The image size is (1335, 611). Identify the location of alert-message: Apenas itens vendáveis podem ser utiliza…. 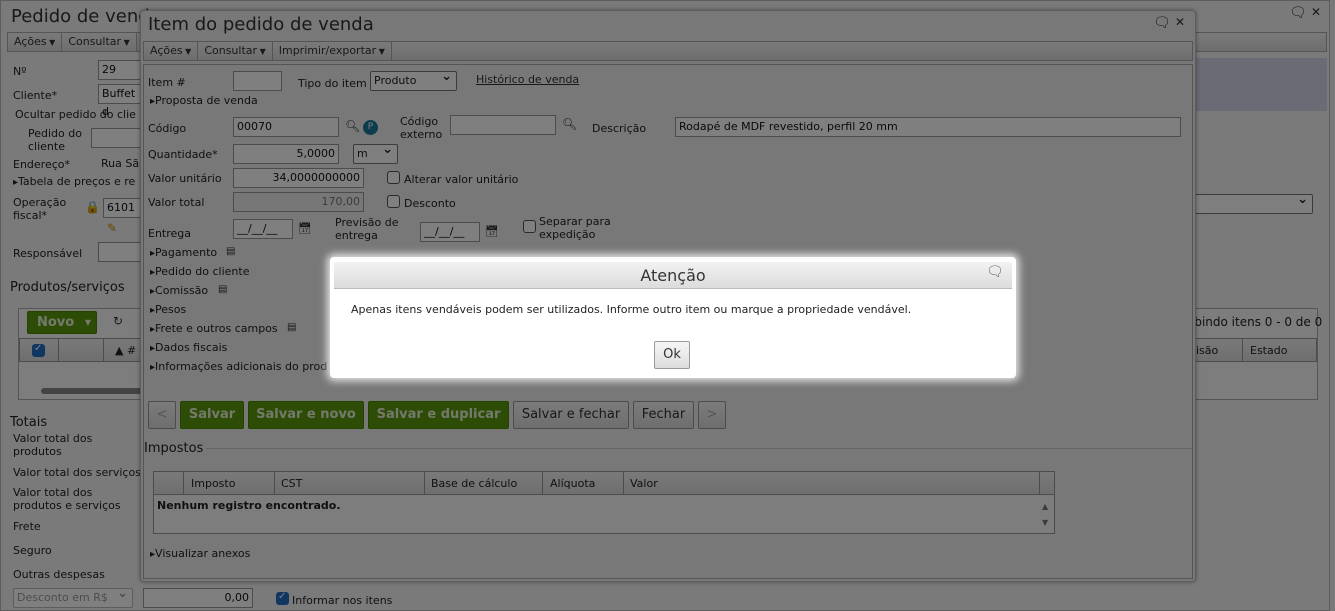
(631, 309).